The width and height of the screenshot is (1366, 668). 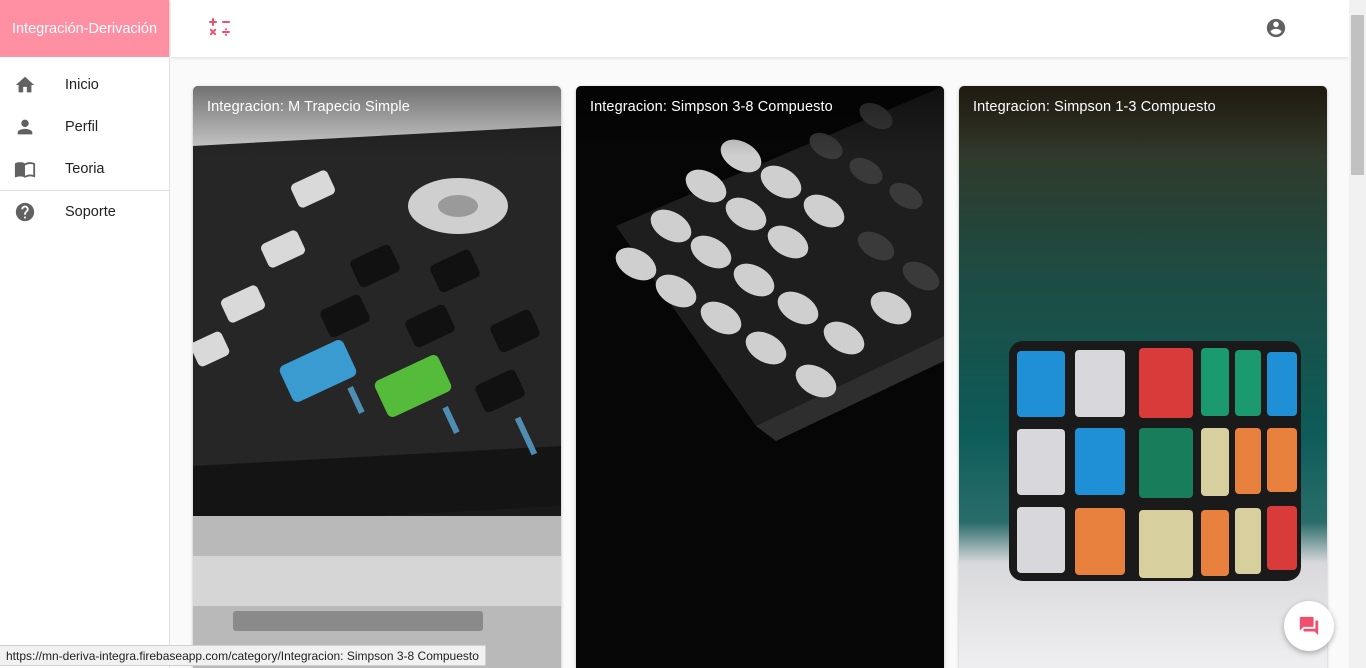 I want to click on sidebar-item-soporte: Soporte, so click(x=84, y=212).